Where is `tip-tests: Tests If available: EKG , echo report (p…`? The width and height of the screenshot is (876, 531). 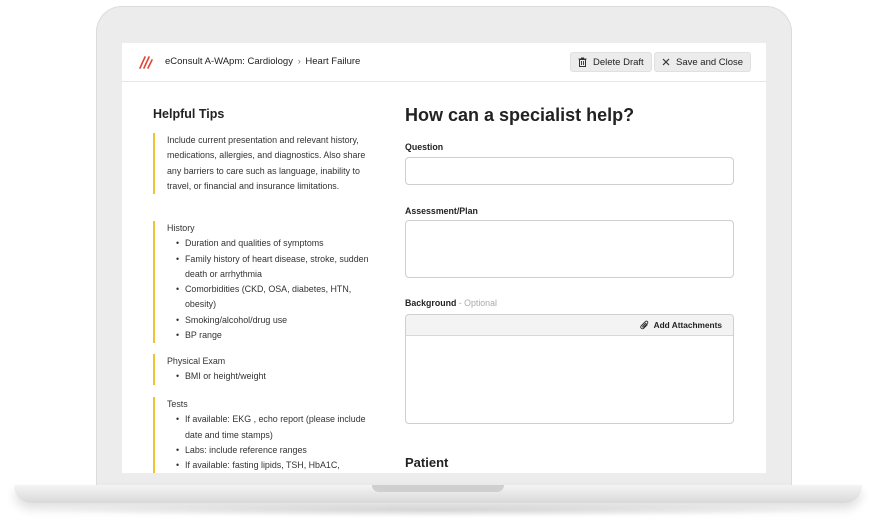 tip-tests: Tests If available: EKG , echo report (p… is located at coordinates (262, 435).